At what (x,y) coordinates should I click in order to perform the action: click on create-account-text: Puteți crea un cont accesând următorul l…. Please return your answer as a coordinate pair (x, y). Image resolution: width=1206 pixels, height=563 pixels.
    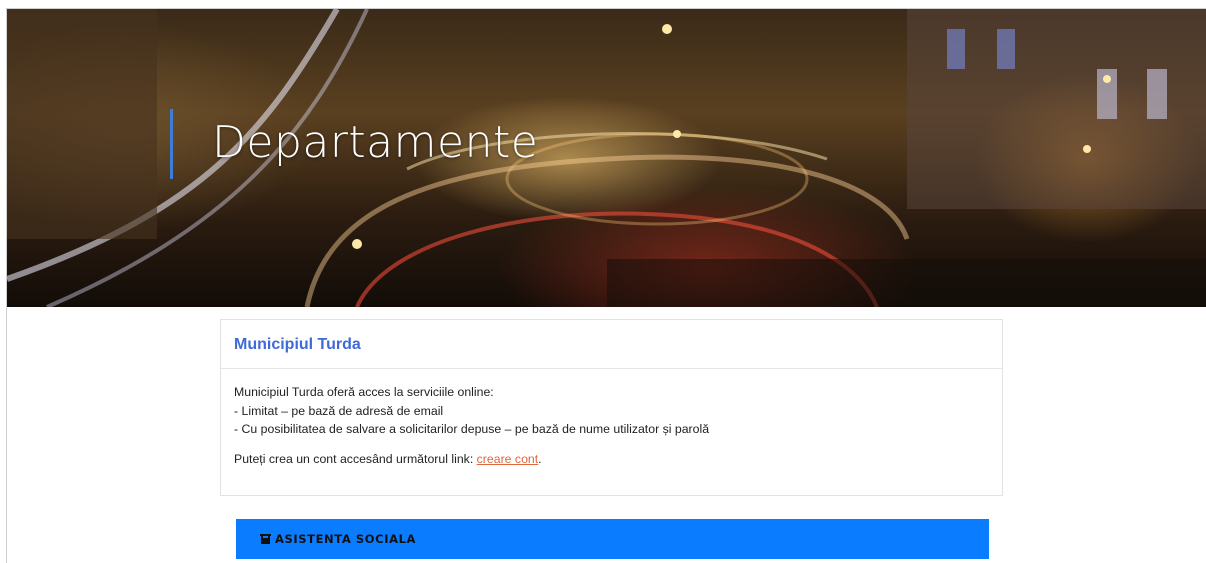
    Looking at the image, I should click on (355, 458).